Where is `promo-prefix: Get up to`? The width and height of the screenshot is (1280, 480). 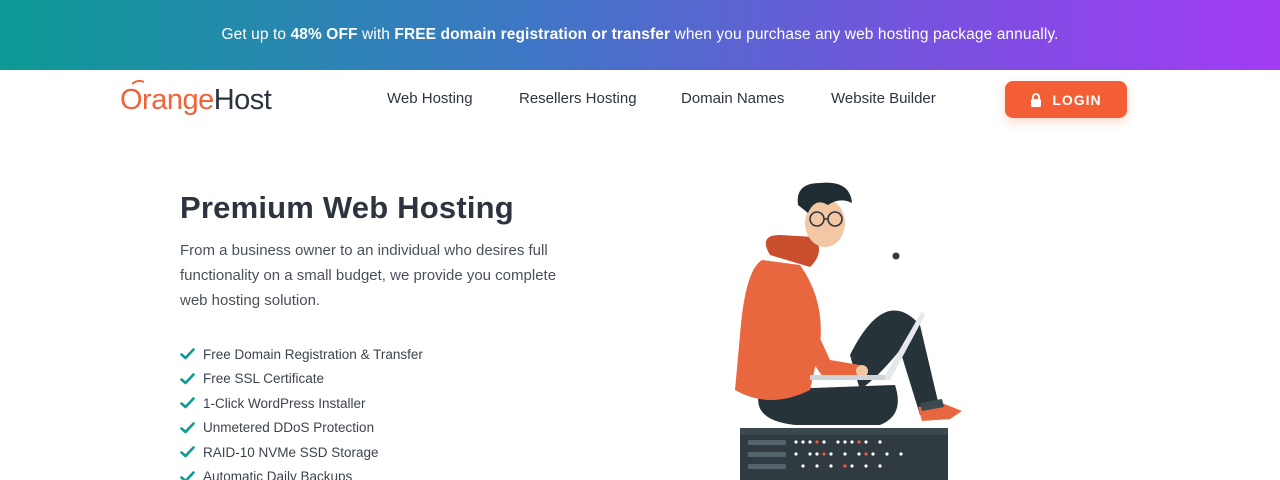
promo-prefix: Get up to is located at coordinates (256, 34).